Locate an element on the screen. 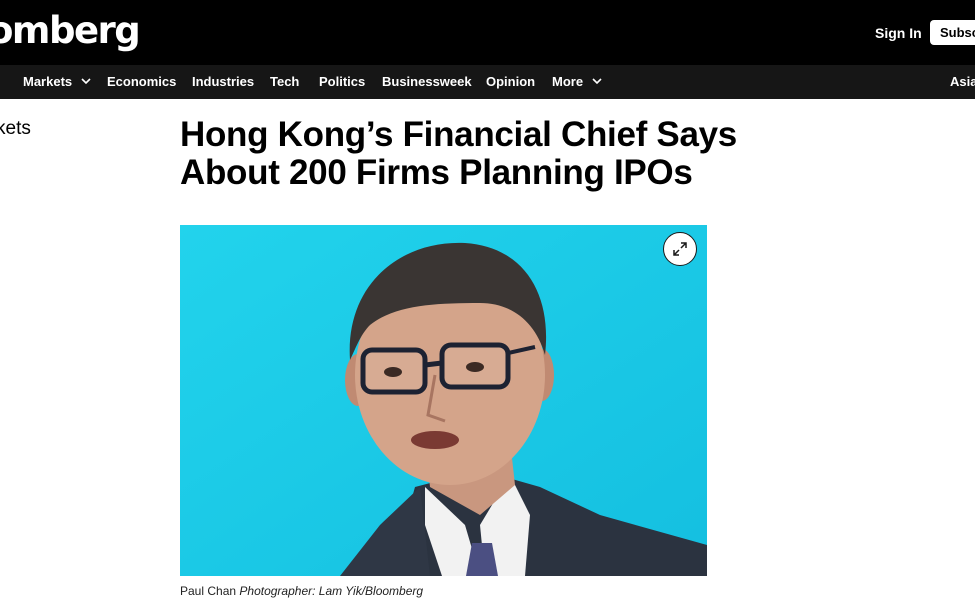  nav-item-label: Businessweek is located at coordinates (427, 81).